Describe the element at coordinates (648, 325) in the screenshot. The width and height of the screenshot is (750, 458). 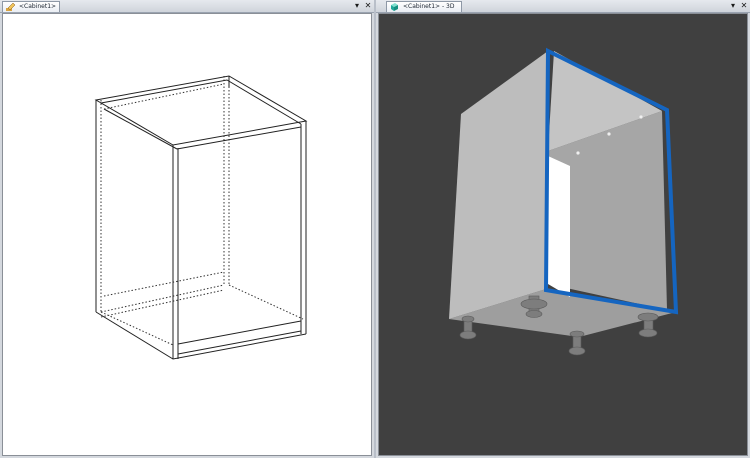
I see `leg-back-right` at that location.